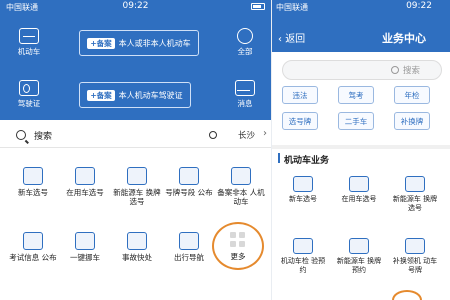  What do you see at coordinates (303, 199) in the screenshot?
I see `service-label: 新车选号` at bounding box center [303, 199].